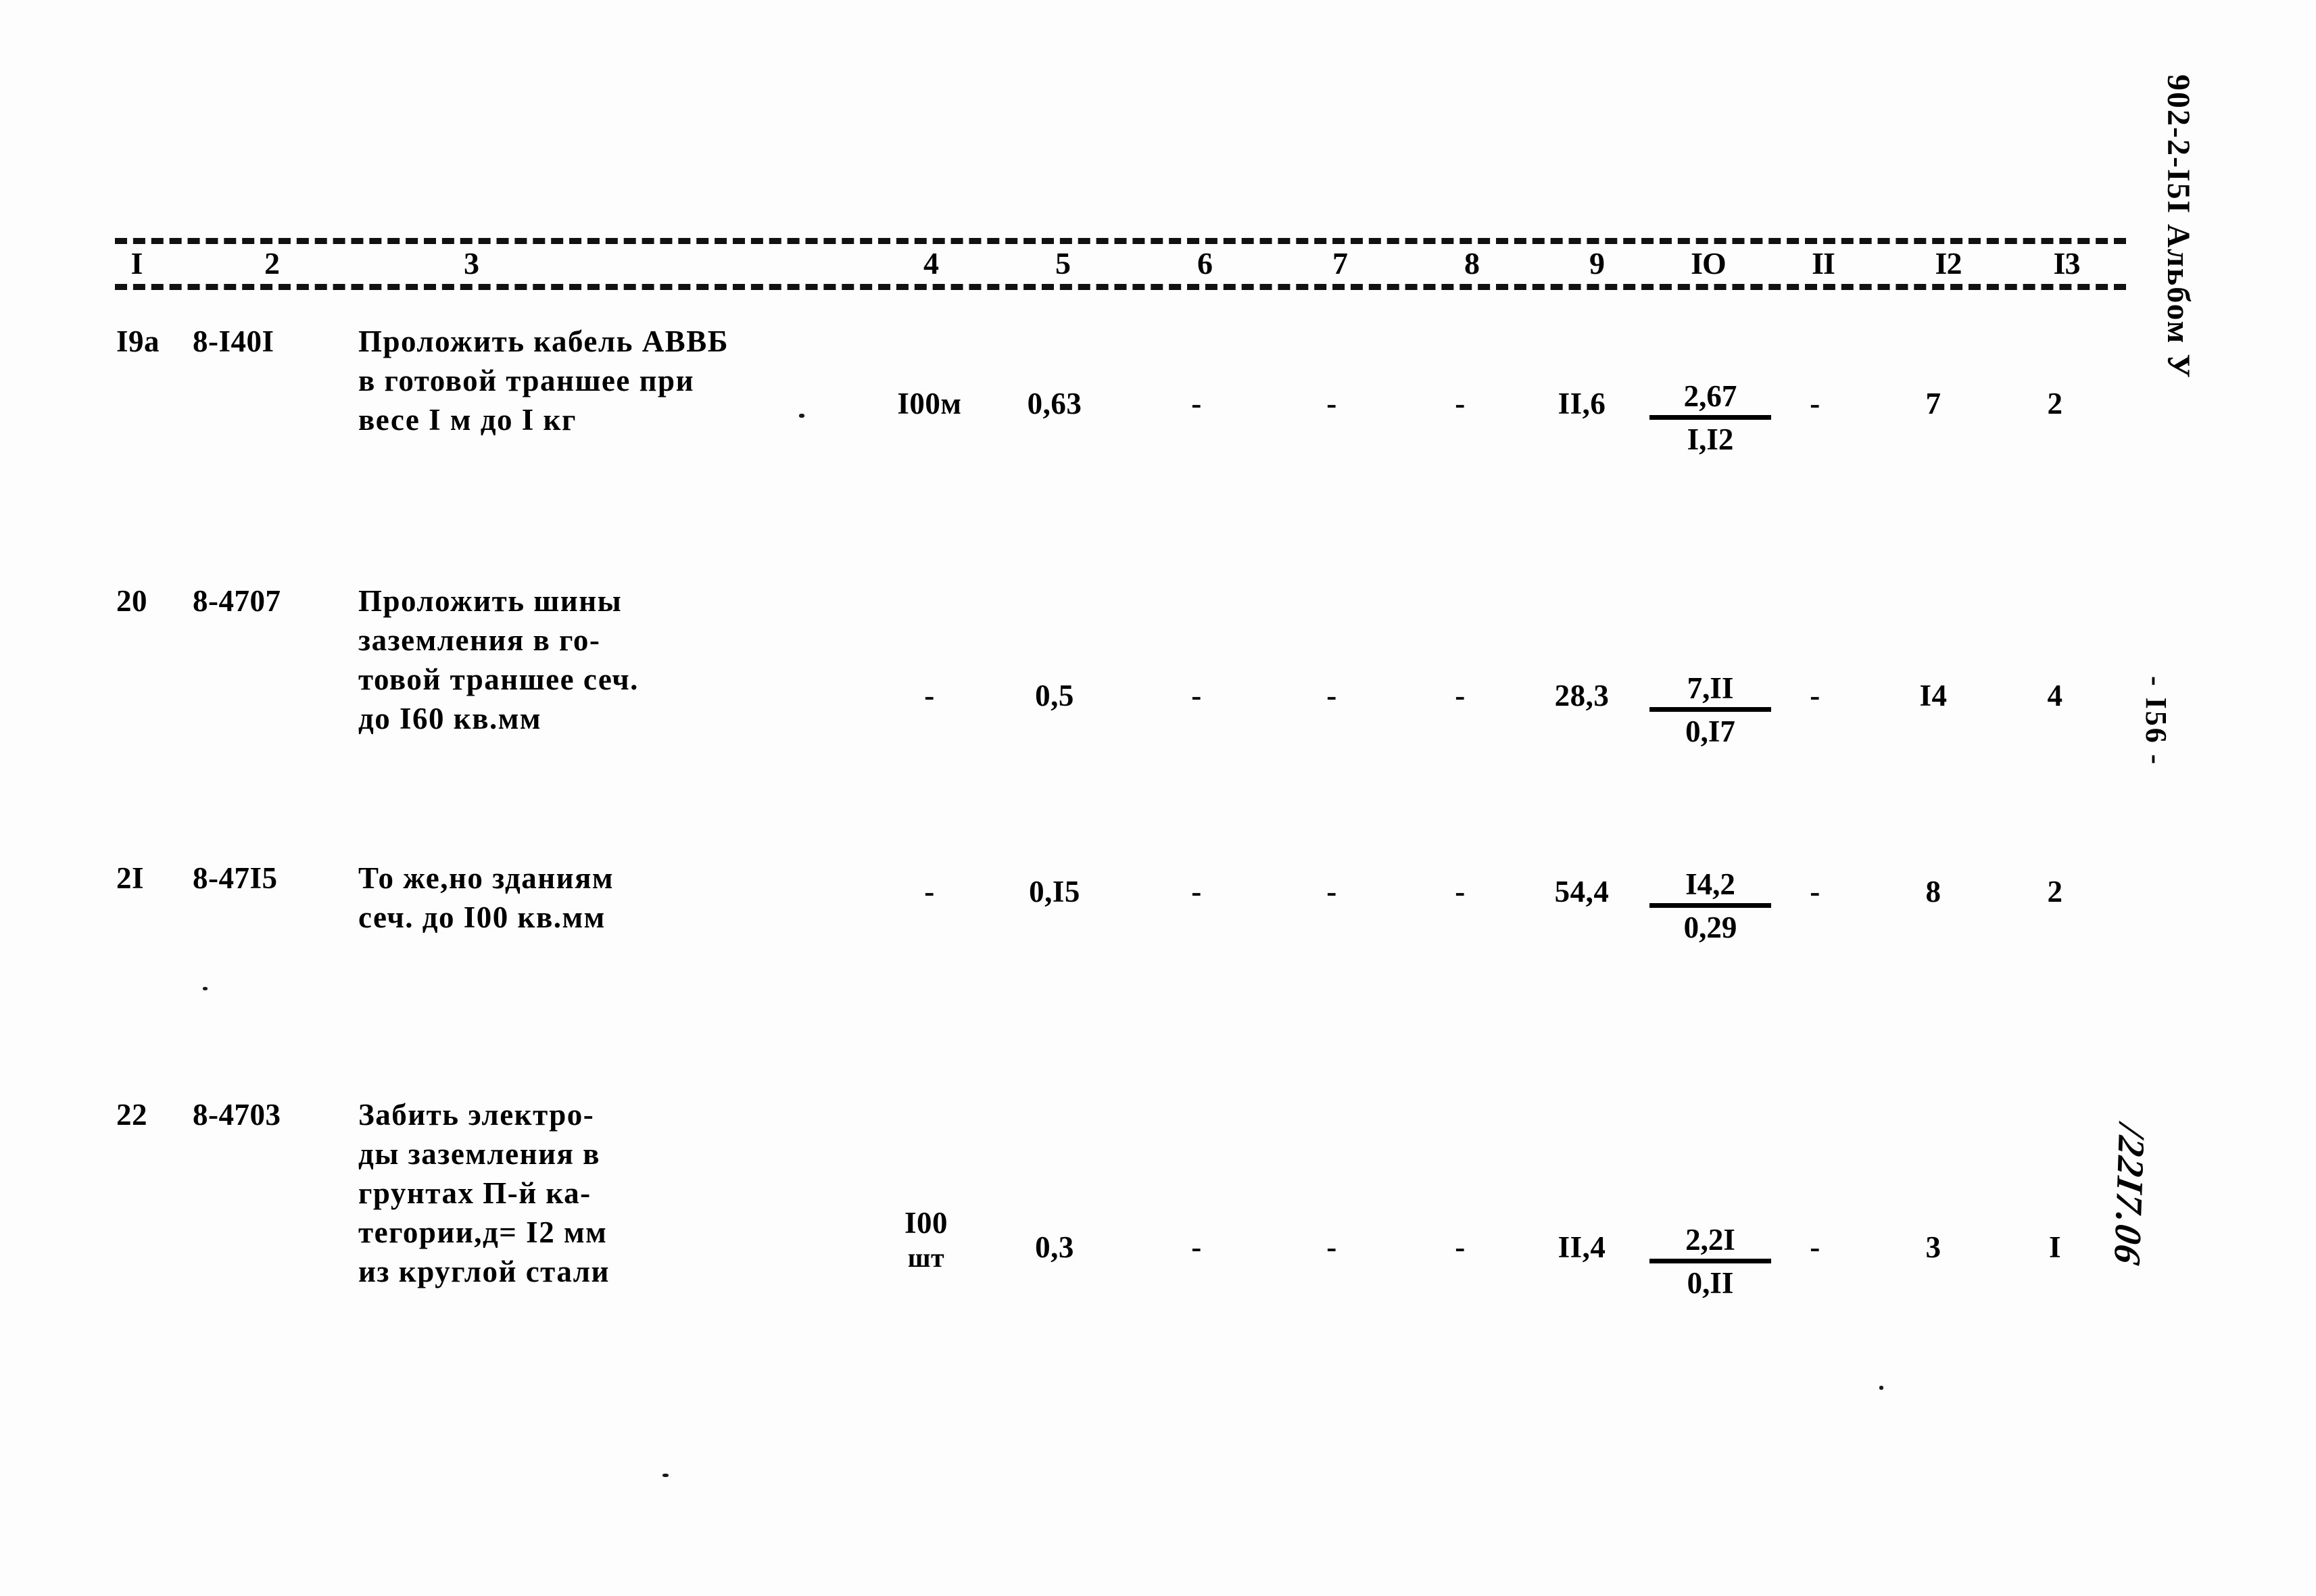 The height and width of the screenshot is (1596, 2316). What do you see at coordinates (1472, 264) in the screenshot?
I see `column-header-8: 8` at bounding box center [1472, 264].